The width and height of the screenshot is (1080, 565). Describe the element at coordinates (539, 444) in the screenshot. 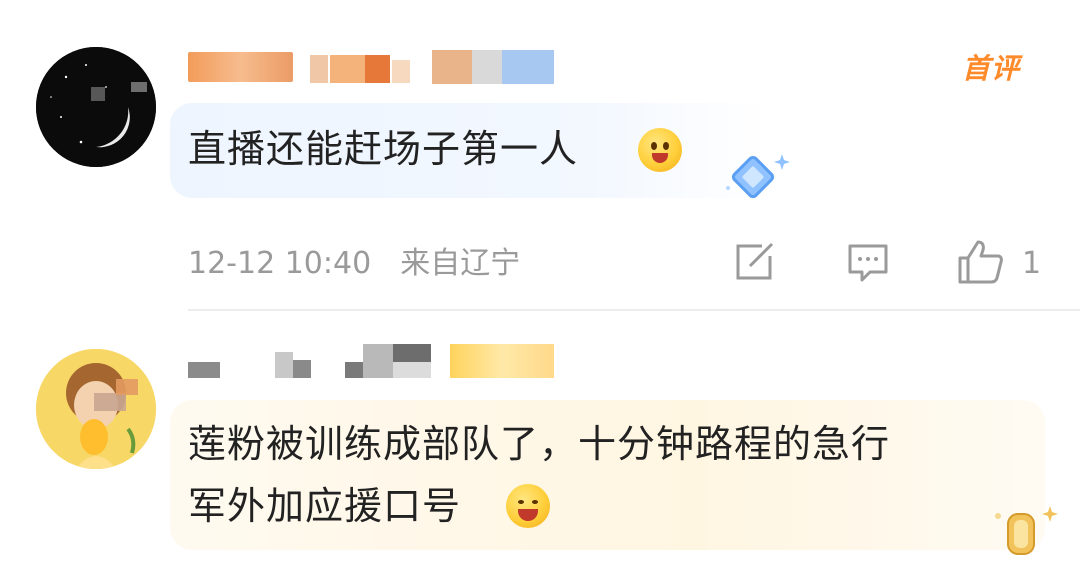

I see `comment-text-line: 莲粉被训练成部队了，十分钟路程的急行` at that location.